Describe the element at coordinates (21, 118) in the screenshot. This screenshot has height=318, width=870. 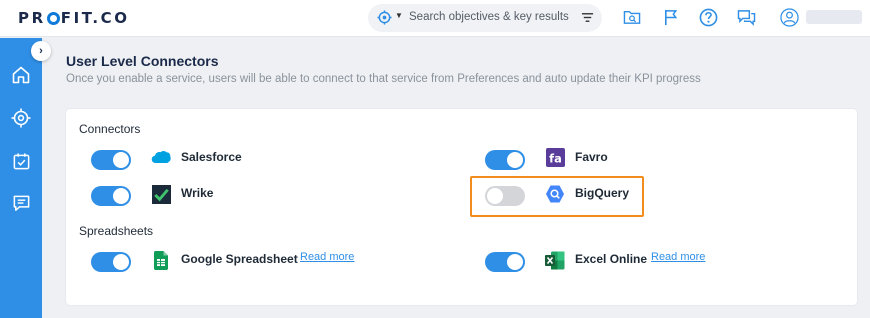
I see `objectives-target-icon` at that location.